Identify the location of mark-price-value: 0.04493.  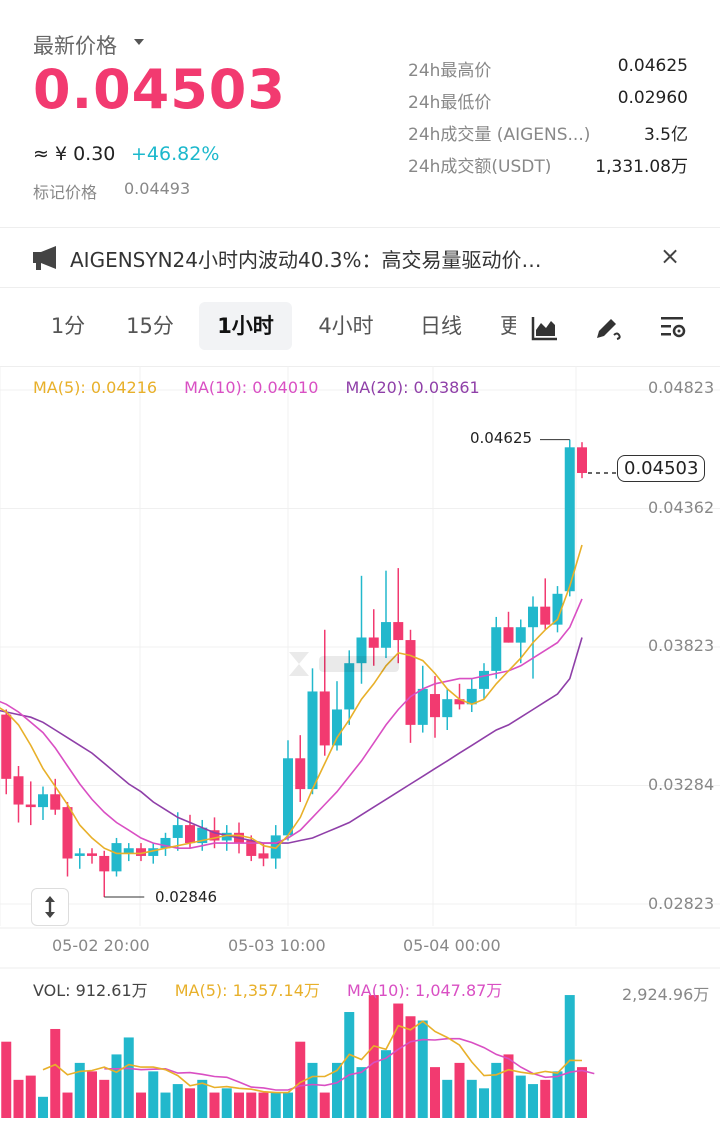
(157, 188).